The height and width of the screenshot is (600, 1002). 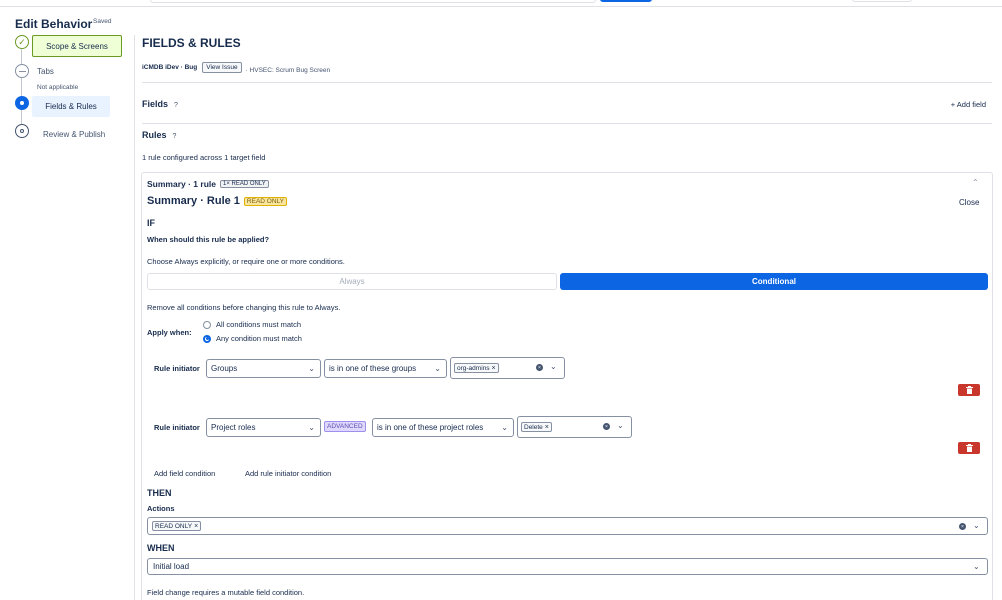 I want to click on condition-values-field: Delete ×, so click(x=574, y=427).